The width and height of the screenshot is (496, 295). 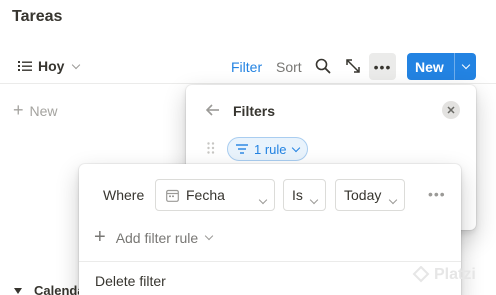 I want to click on list-icon, so click(x=25, y=66).